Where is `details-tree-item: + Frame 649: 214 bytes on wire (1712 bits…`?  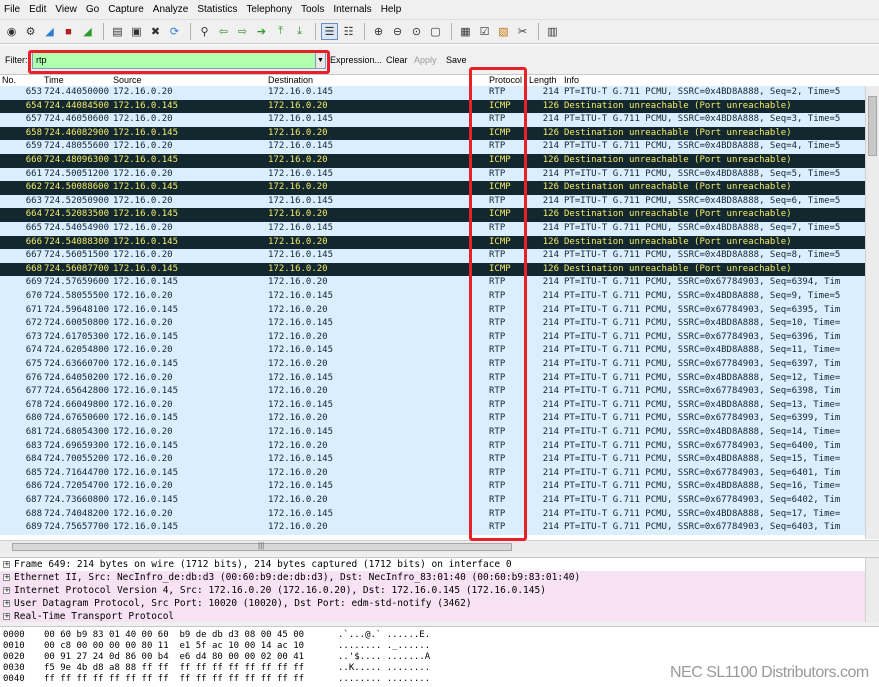 details-tree-item: + Frame 649: 214 bytes on wire (1712 bits… is located at coordinates (432, 564).